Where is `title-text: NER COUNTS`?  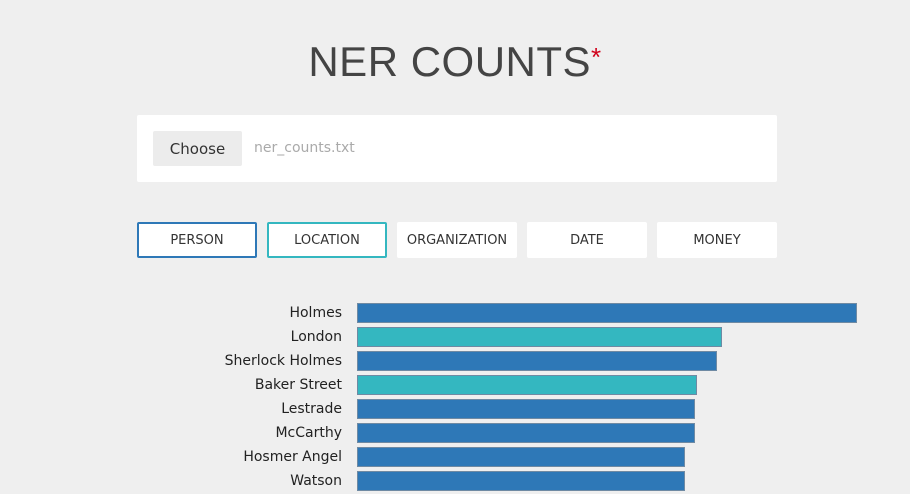
title-text: NER COUNTS is located at coordinates (450, 61).